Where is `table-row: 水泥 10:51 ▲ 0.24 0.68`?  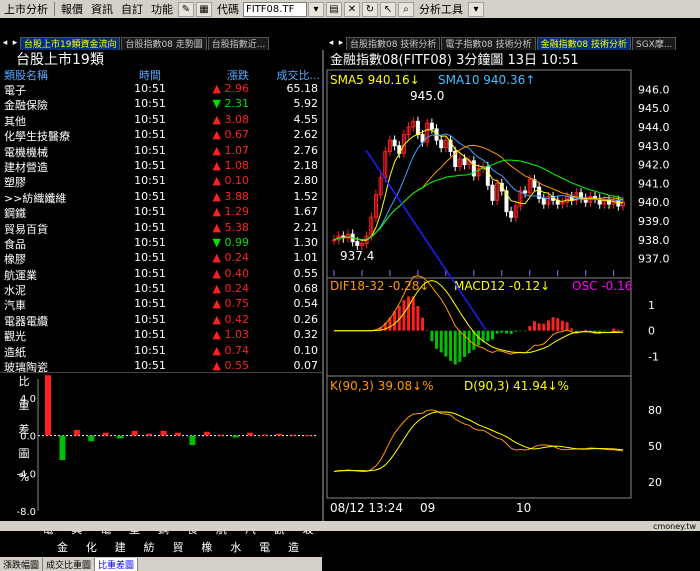
table-row: 水泥 10:51 ▲ 0.24 0.68 is located at coordinates (161, 289).